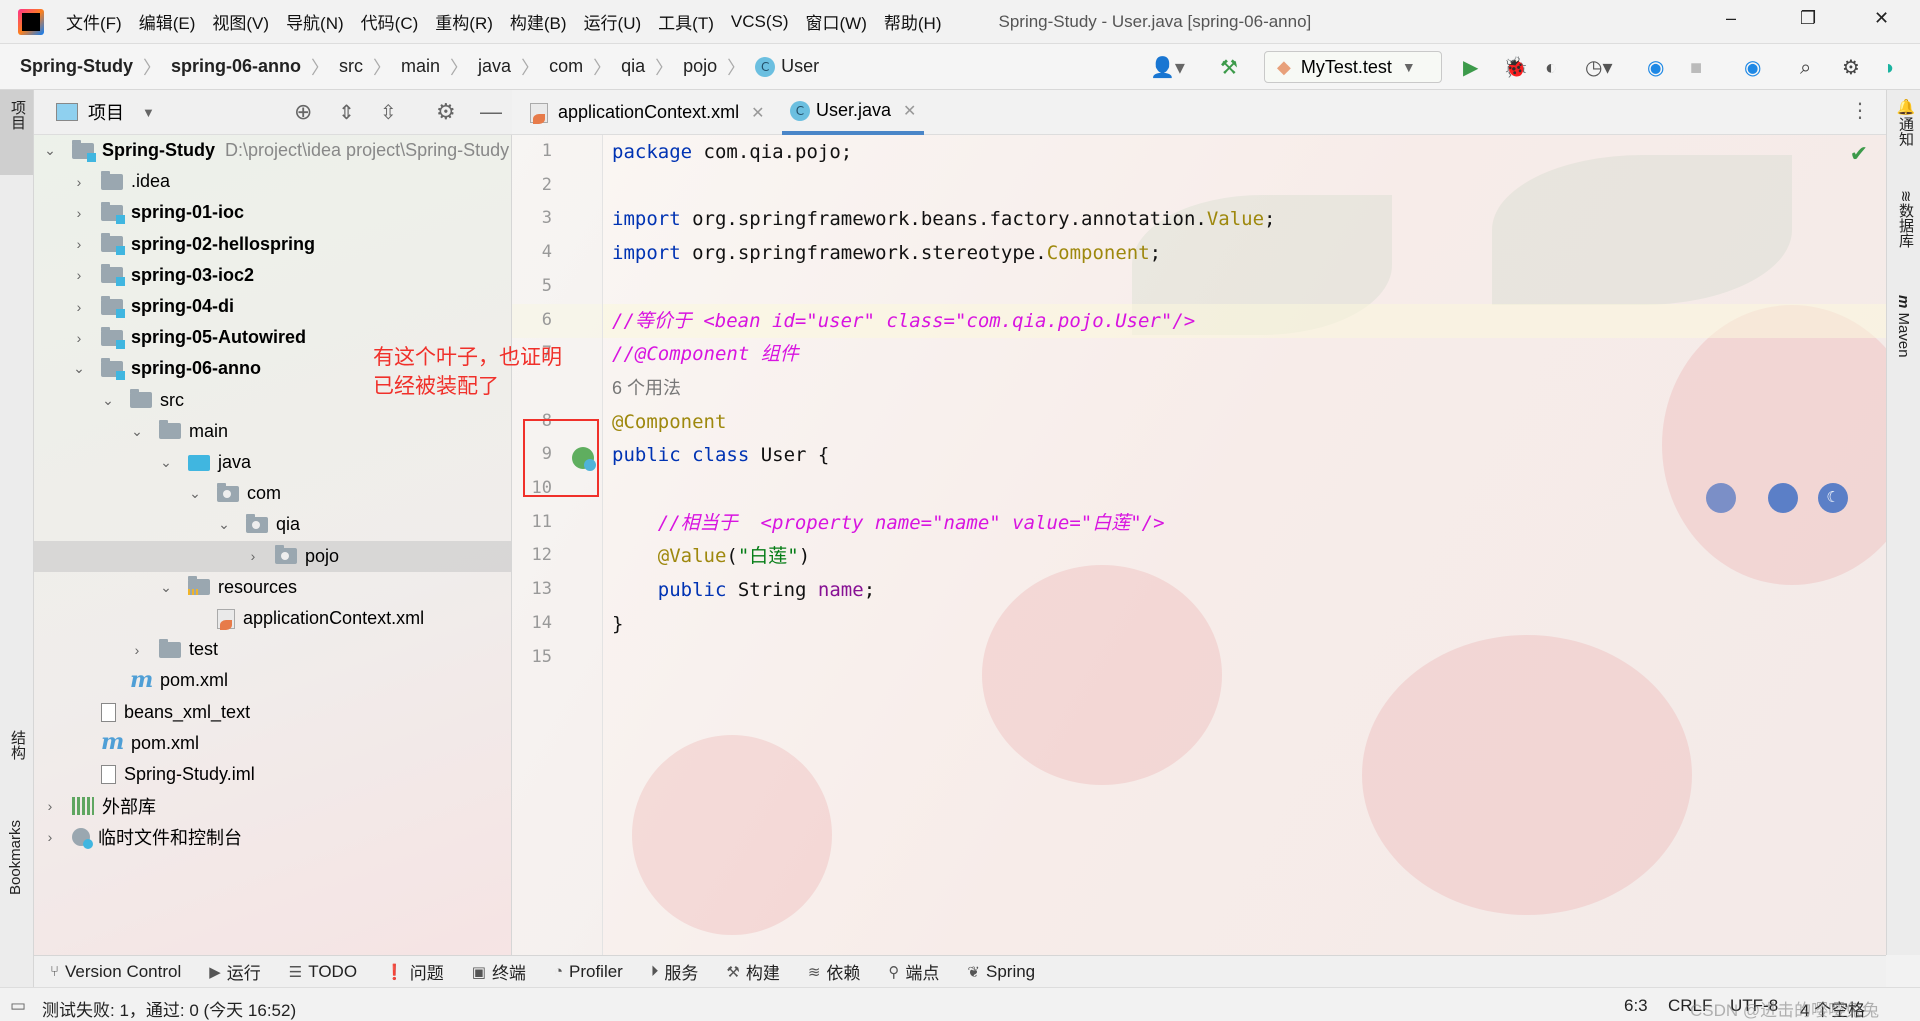 The image size is (1920, 1021). Describe the element at coordinates (1721, 498) in the screenshot. I see `translate-icon` at that location.